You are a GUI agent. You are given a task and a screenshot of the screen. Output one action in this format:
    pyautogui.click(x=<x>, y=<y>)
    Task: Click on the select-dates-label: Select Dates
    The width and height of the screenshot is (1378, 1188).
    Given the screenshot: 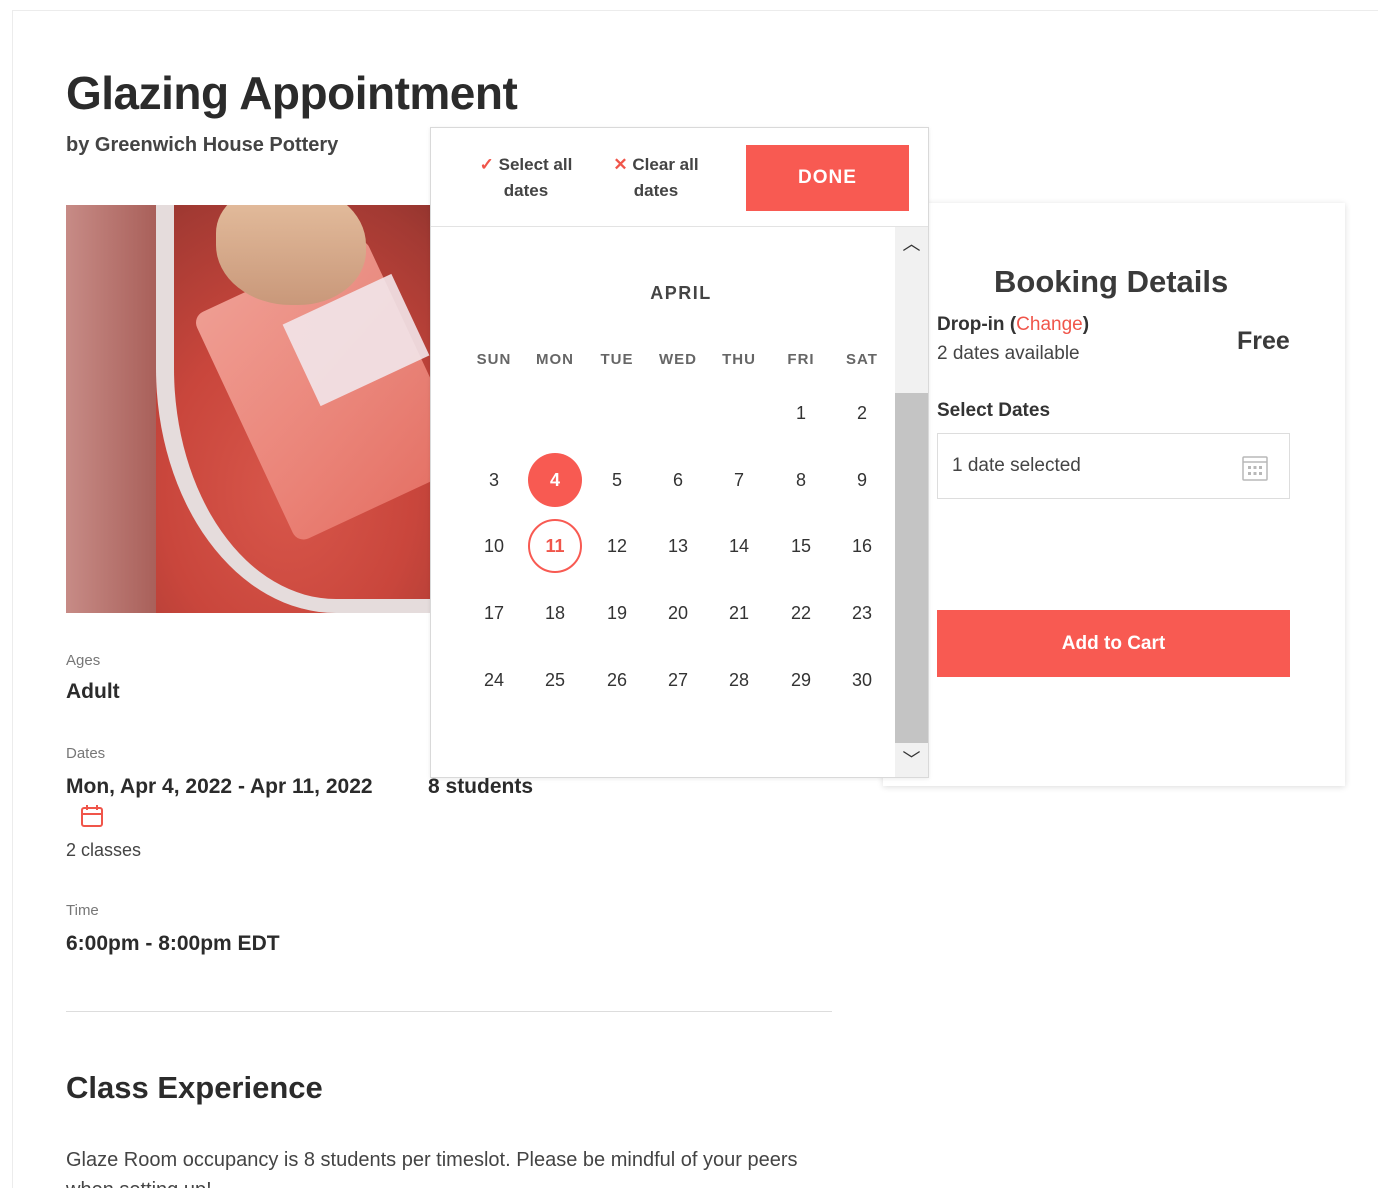 What is the action you would take?
    pyautogui.click(x=994, y=410)
    